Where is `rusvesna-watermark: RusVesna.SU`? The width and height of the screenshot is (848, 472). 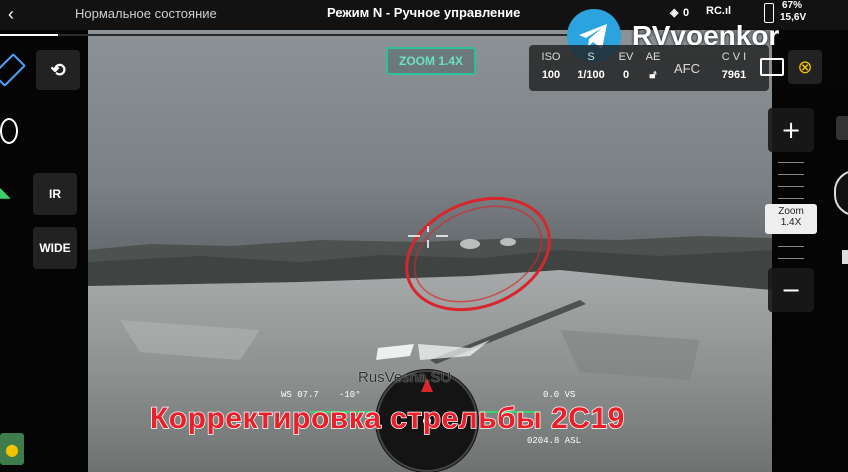
rusvesna-watermark: RusVesna.SU is located at coordinates (405, 377).